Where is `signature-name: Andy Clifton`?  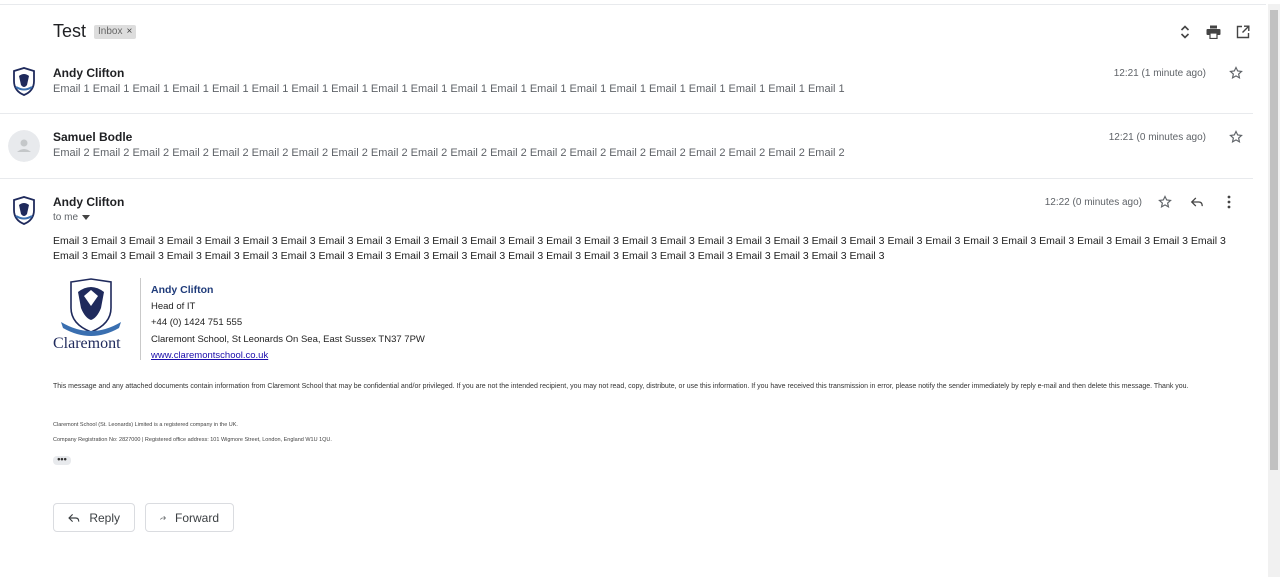 signature-name: Andy Clifton is located at coordinates (182, 290).